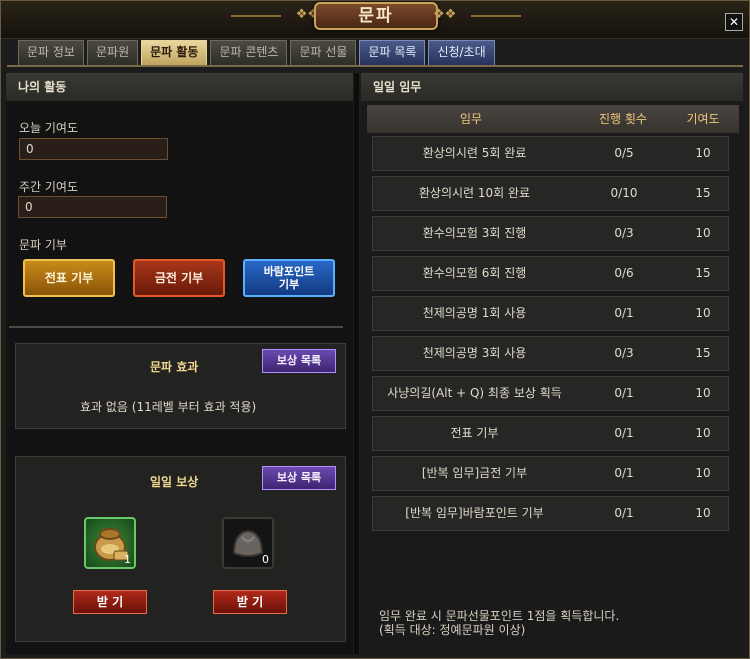  I want to click on mission-note-line1: 임무 완료 시 문파선물포인트 1점을 획득합니다., so click(499, 616).